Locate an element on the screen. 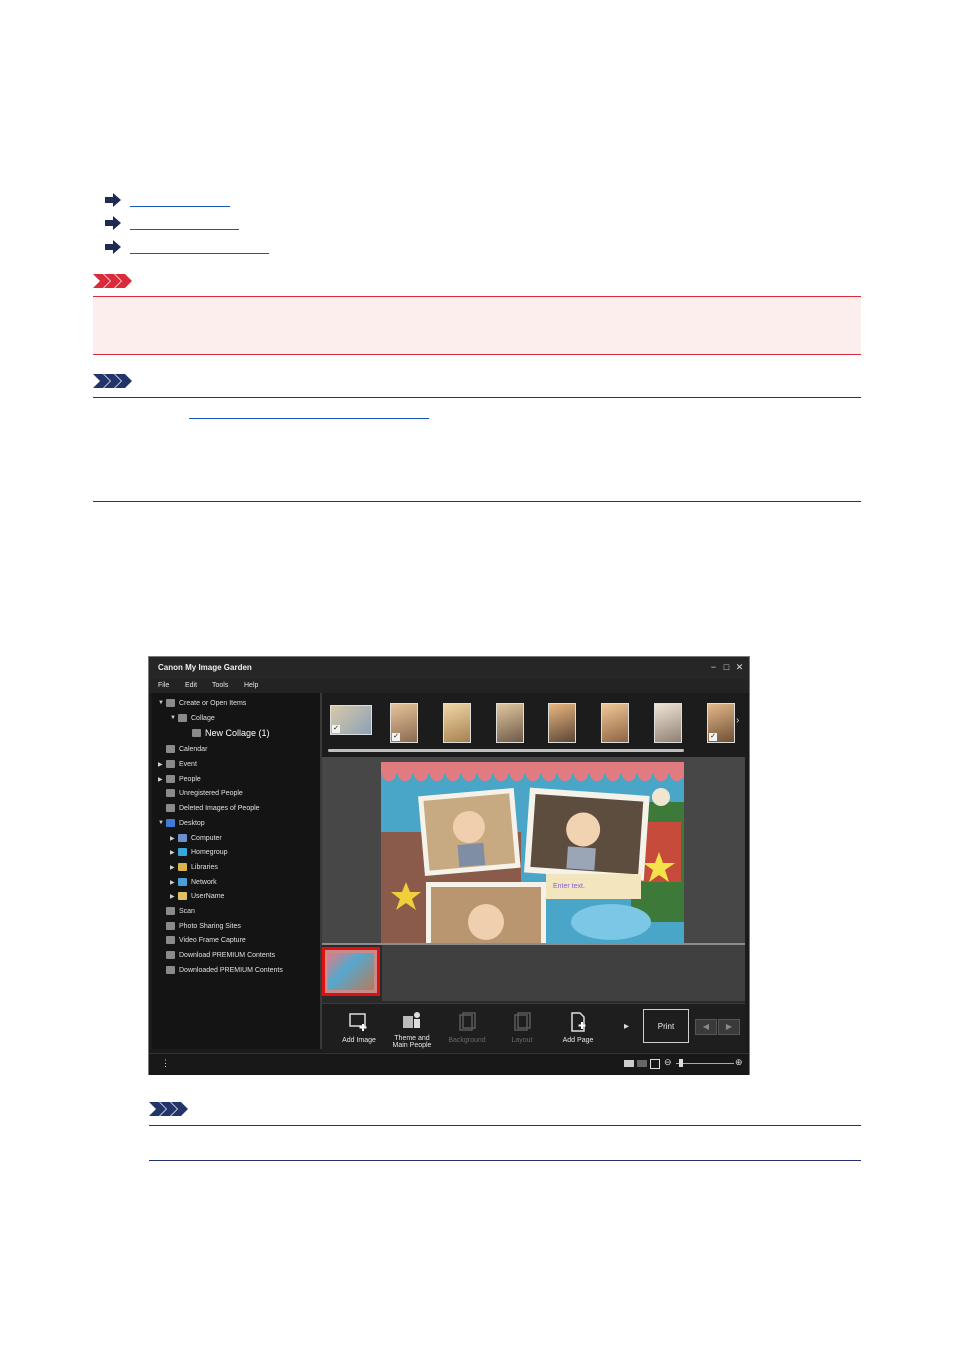 The height and width of the screenshot is (1350, 954). tree-scan: Scan is located at coordinates (180, 911).